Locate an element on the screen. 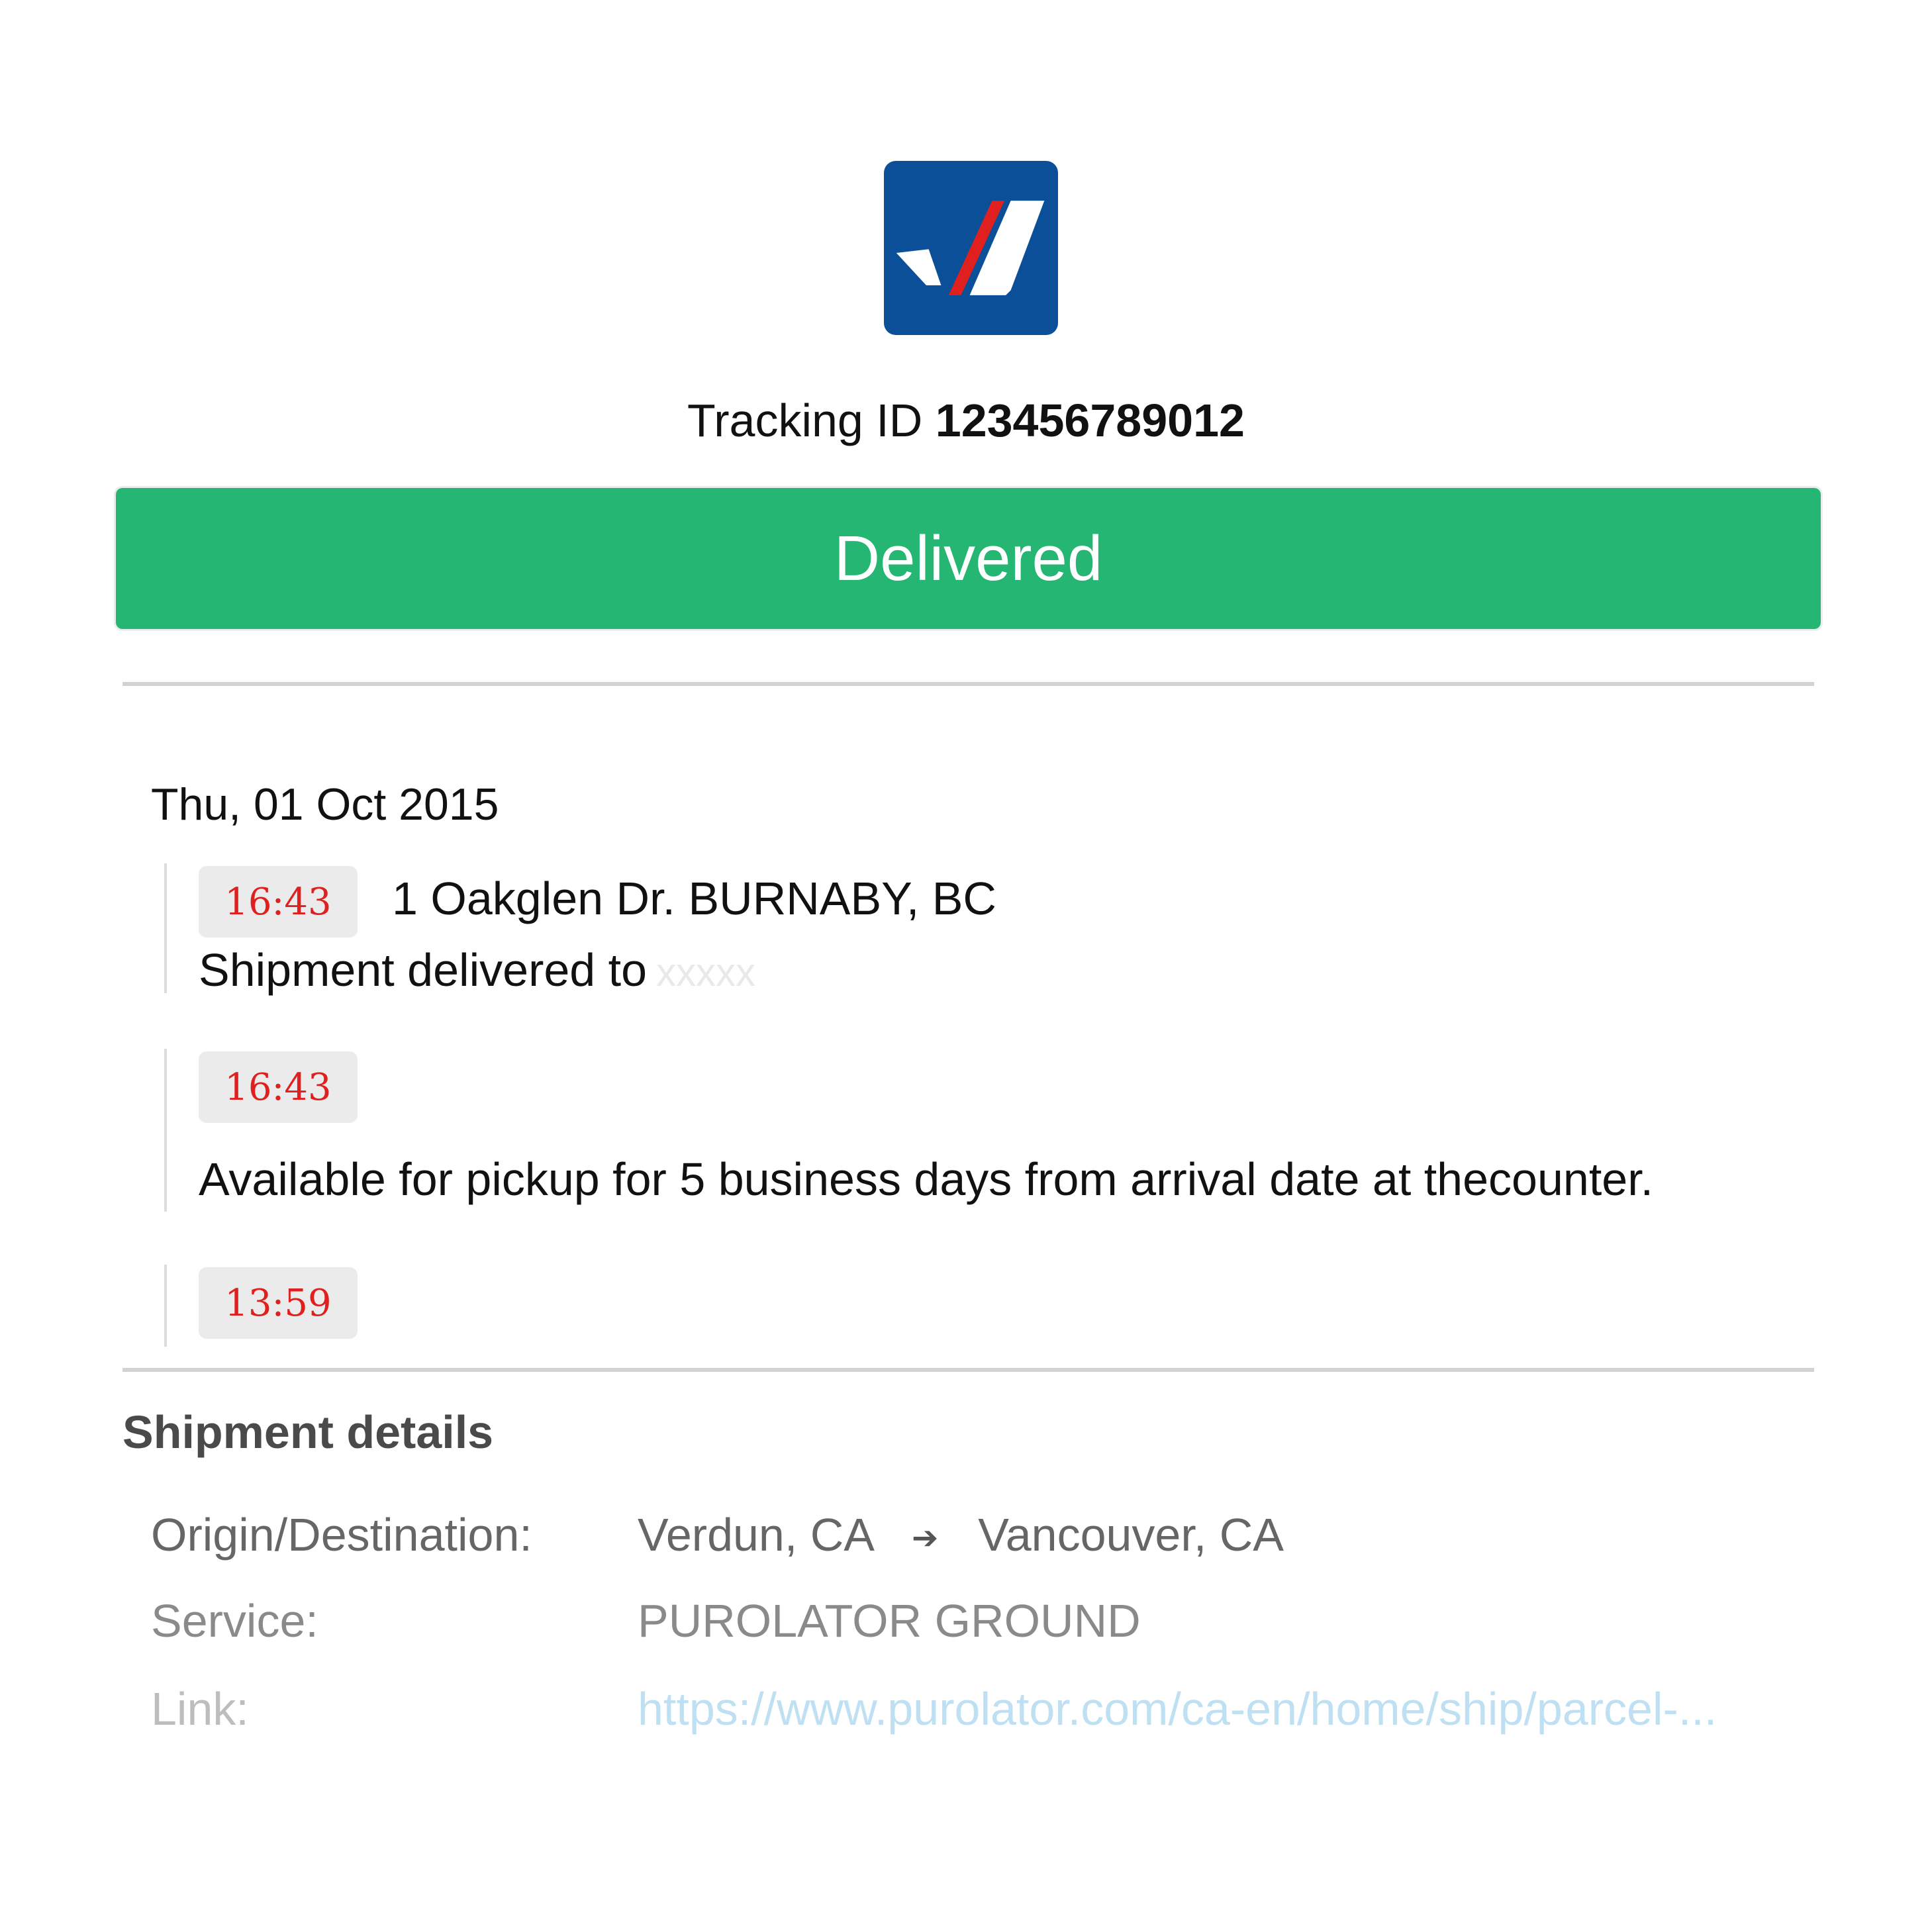 This screenshot has height=1932, width=1932. destination-value: Vancouver, CA is located at coordinates (1131, 1535).